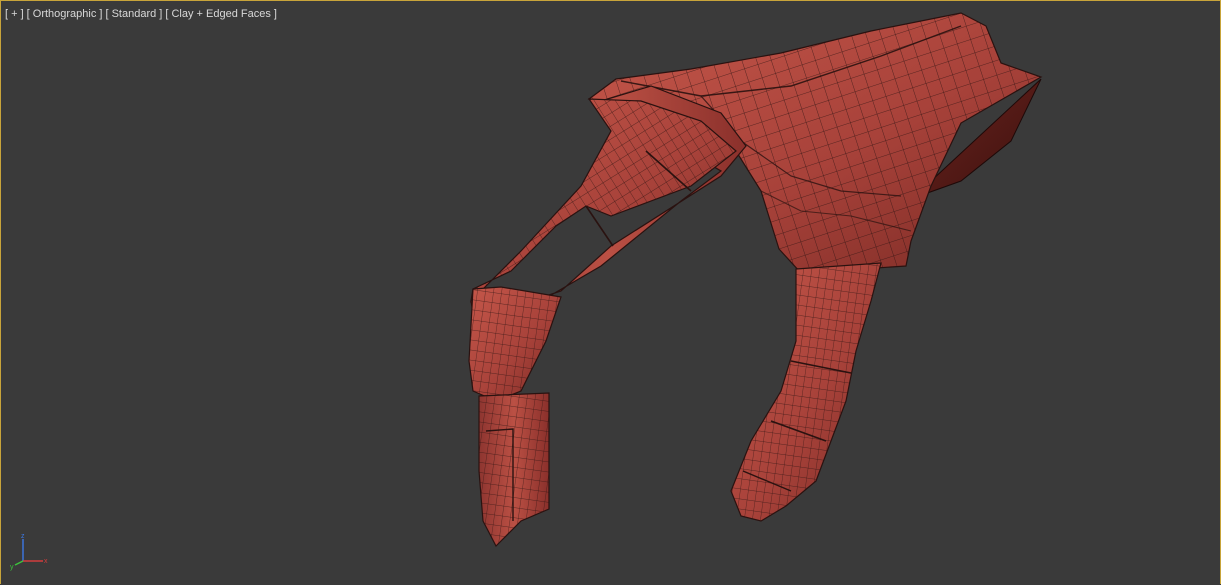  I want to click on axis-gizmo: z x y, so click(29, 552).